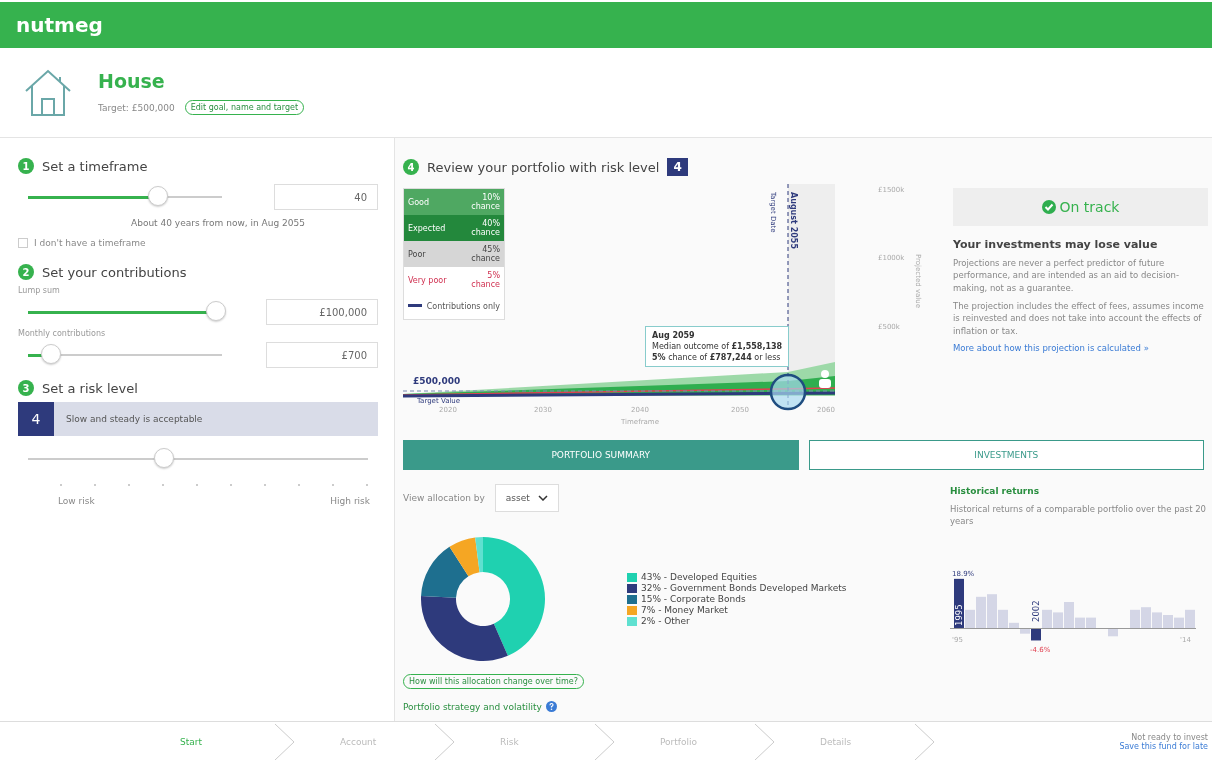 The image size is (1212, 762). Describe the element at coordinates (350, 501) in the screenshot. I see `high-risk-label: High risk` at that location.